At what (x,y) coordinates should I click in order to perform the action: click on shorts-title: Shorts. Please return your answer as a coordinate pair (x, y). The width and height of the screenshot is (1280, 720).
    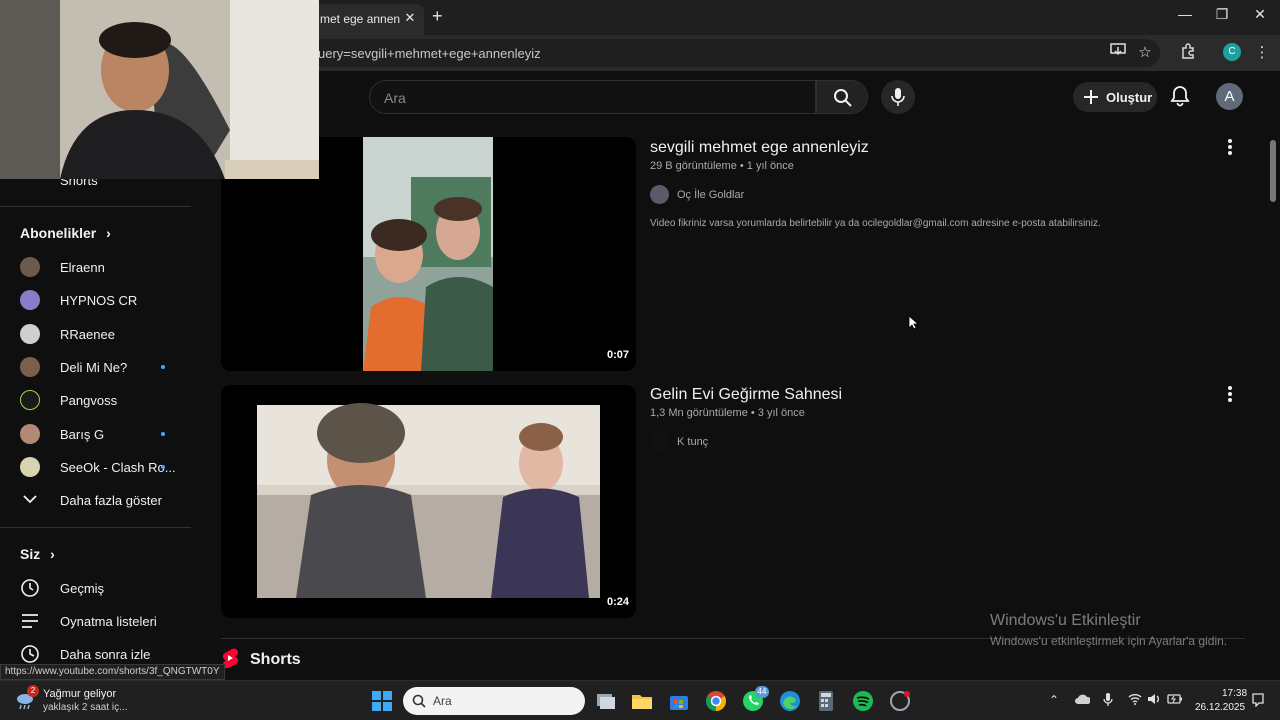
    Looking at the image, I should click on (275, 659).